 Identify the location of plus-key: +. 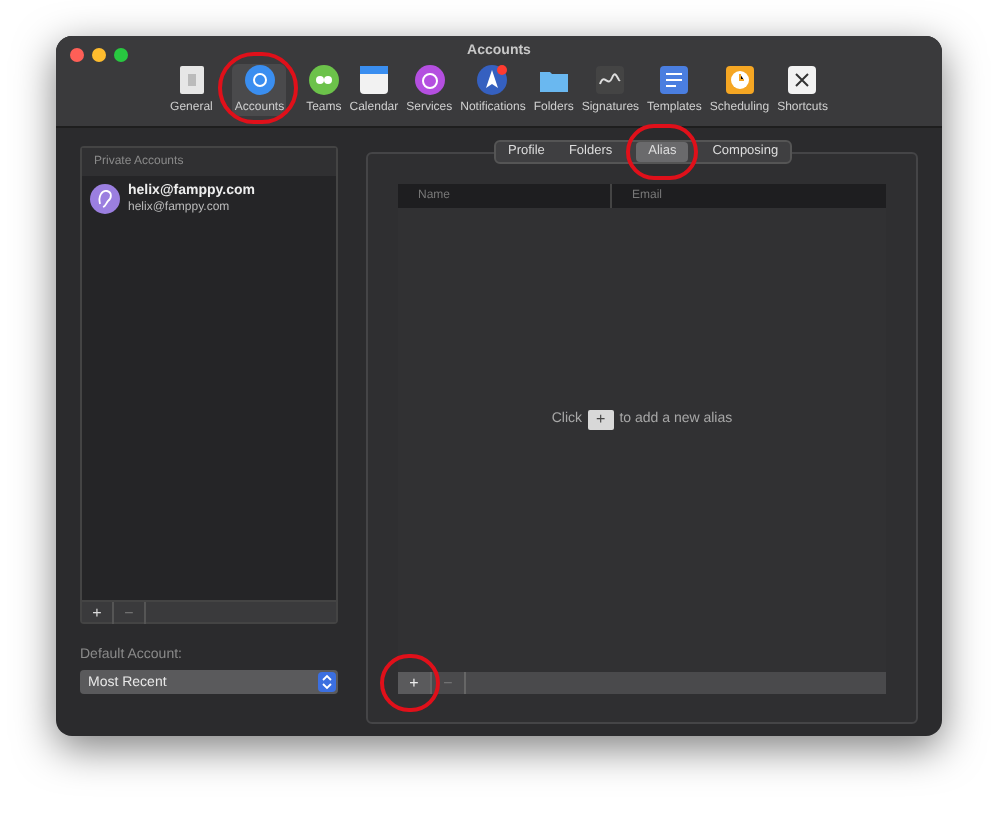
(601, 420).